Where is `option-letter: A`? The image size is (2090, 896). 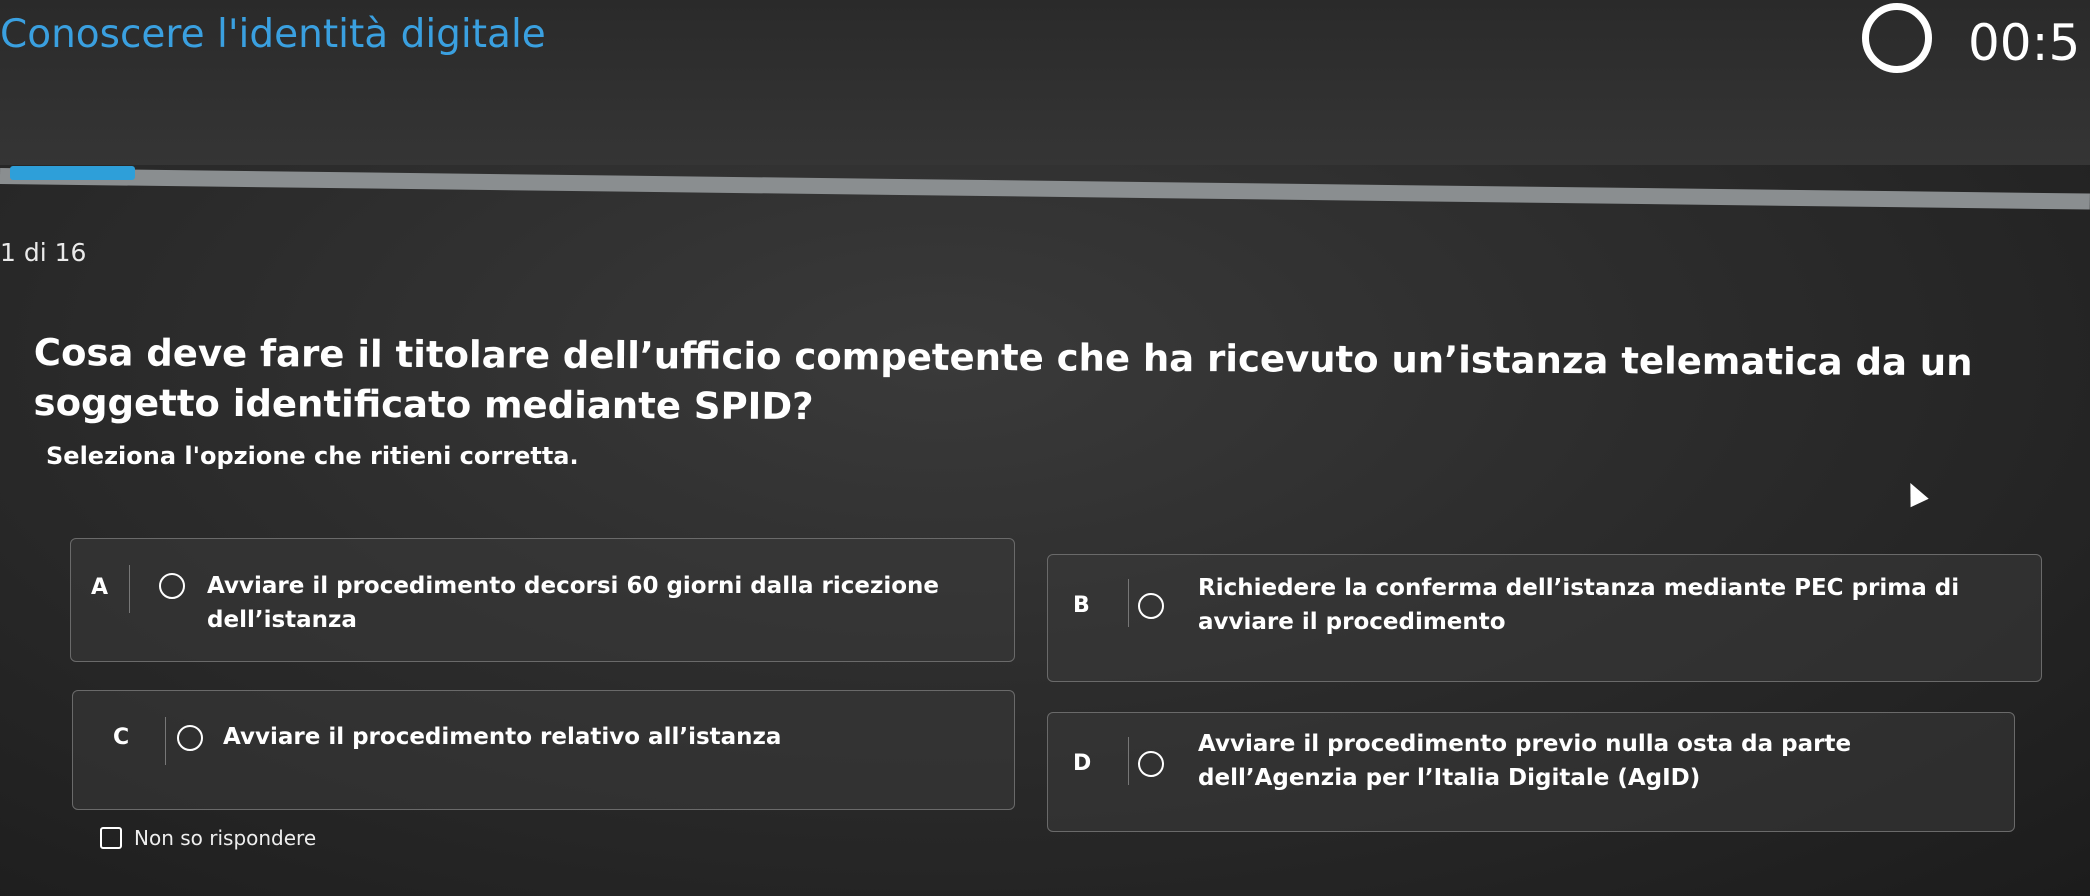
option-letter: A is located at coordinates (100, 587).